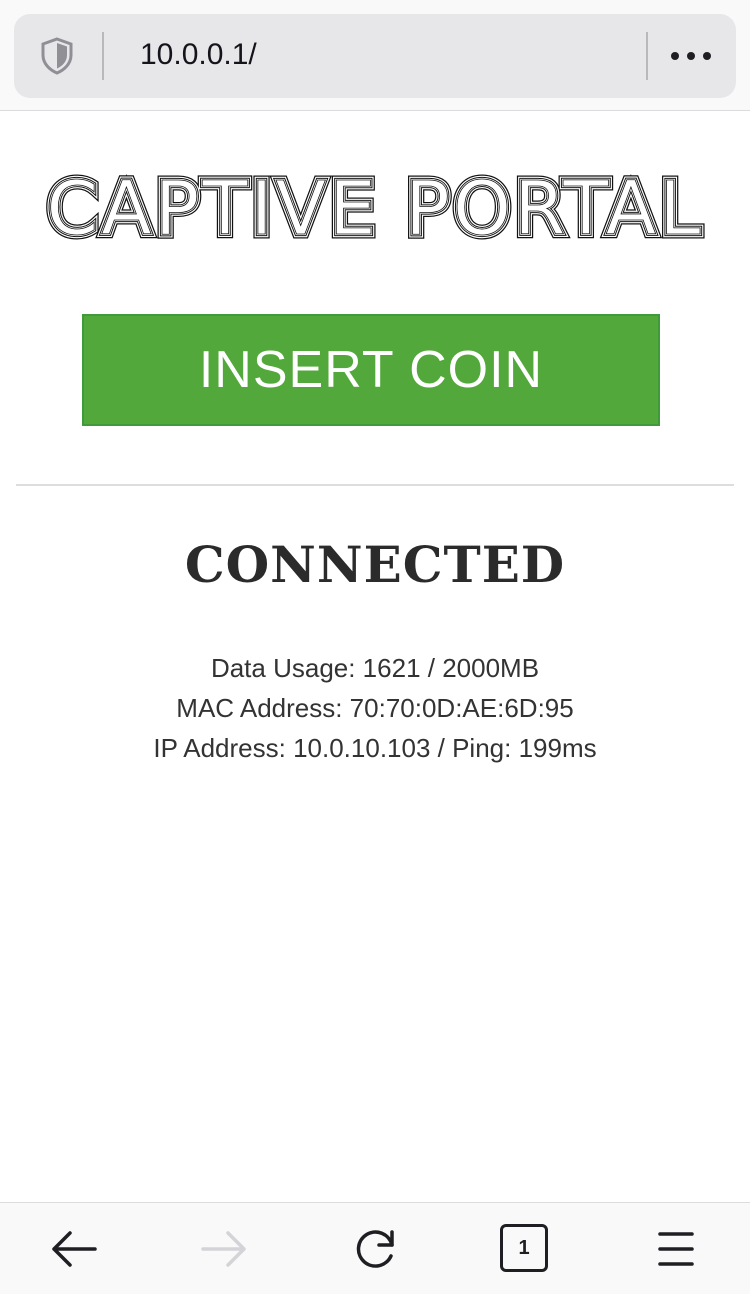 This screenshot has height=1294, width=750. Describe the element at coordinates (676, 1249) in the screenshot. I see `menu-icon` at that location.